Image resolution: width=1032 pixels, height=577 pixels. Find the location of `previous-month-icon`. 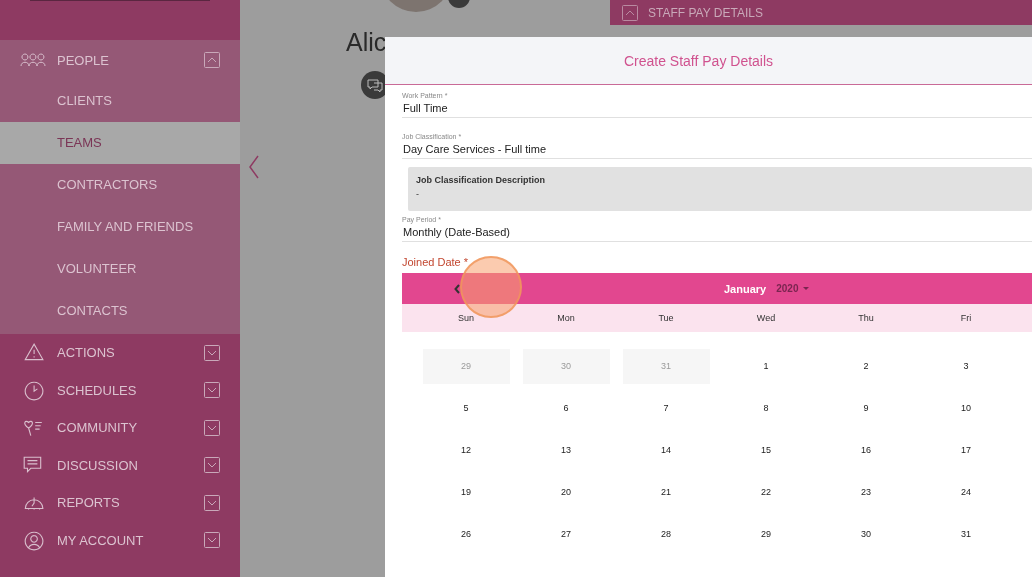

previous-month-icon is located at coordinates (457, 289).